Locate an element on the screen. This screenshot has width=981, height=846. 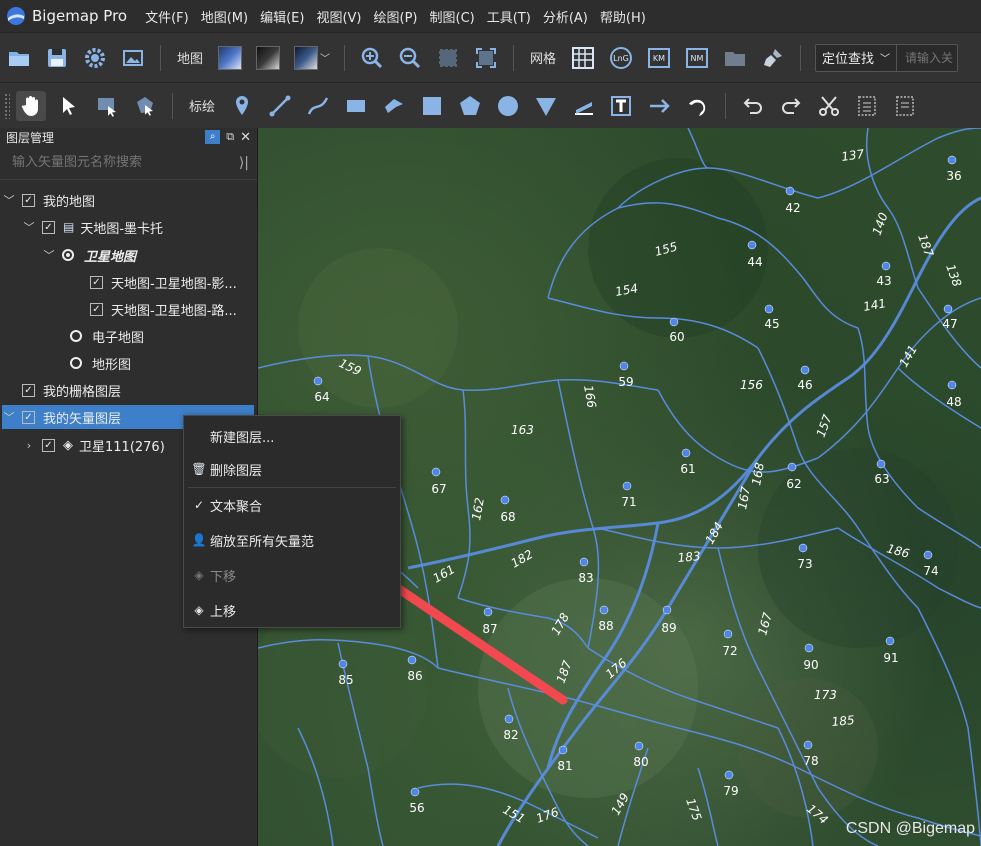
tree-item-electronic-map: 电子地图 is located at coordinates (104, 336).